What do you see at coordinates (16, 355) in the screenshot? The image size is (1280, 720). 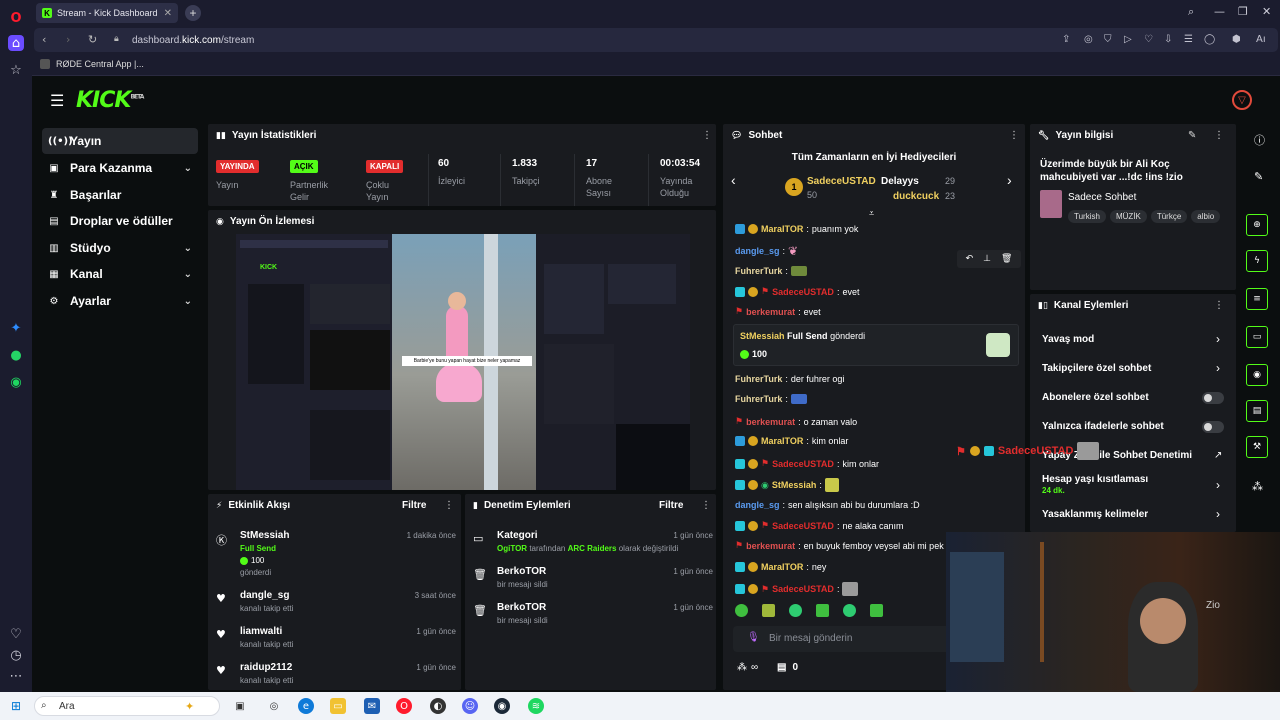 I see `whatsapp-icon: ●` at bounding box center [16, 355].